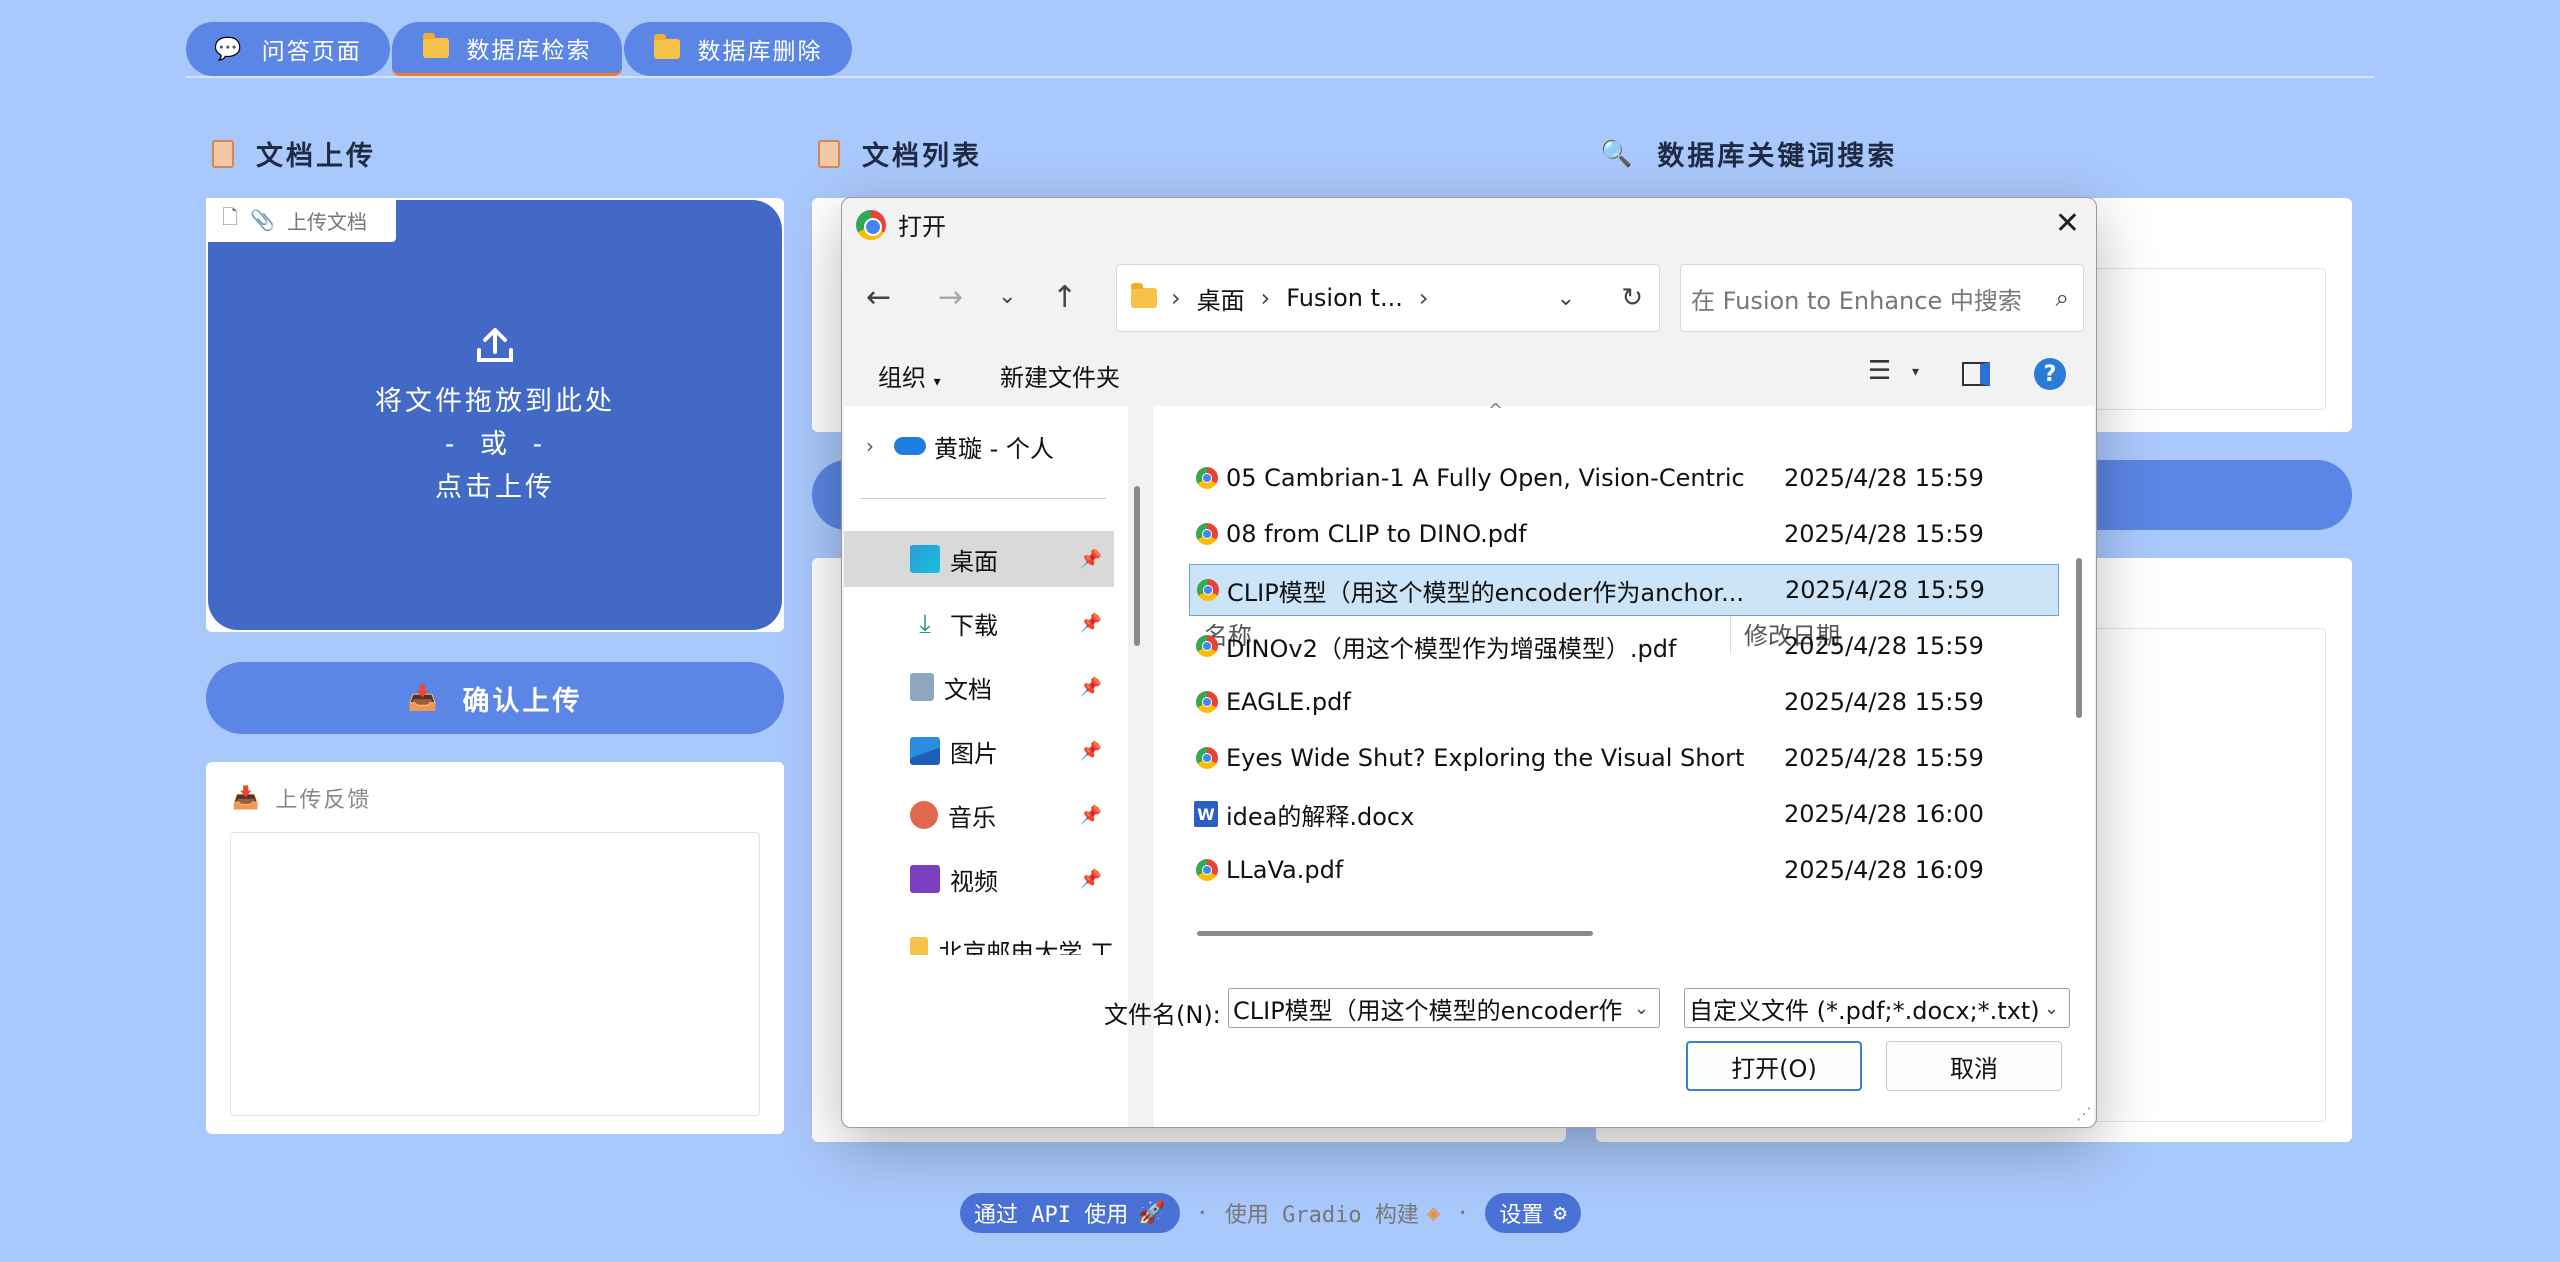 The width and height of the screenshot is (2560, 1262). Describe the element at coordinates (922, 687) in the screenshot. I see `documents-icon` at that location.